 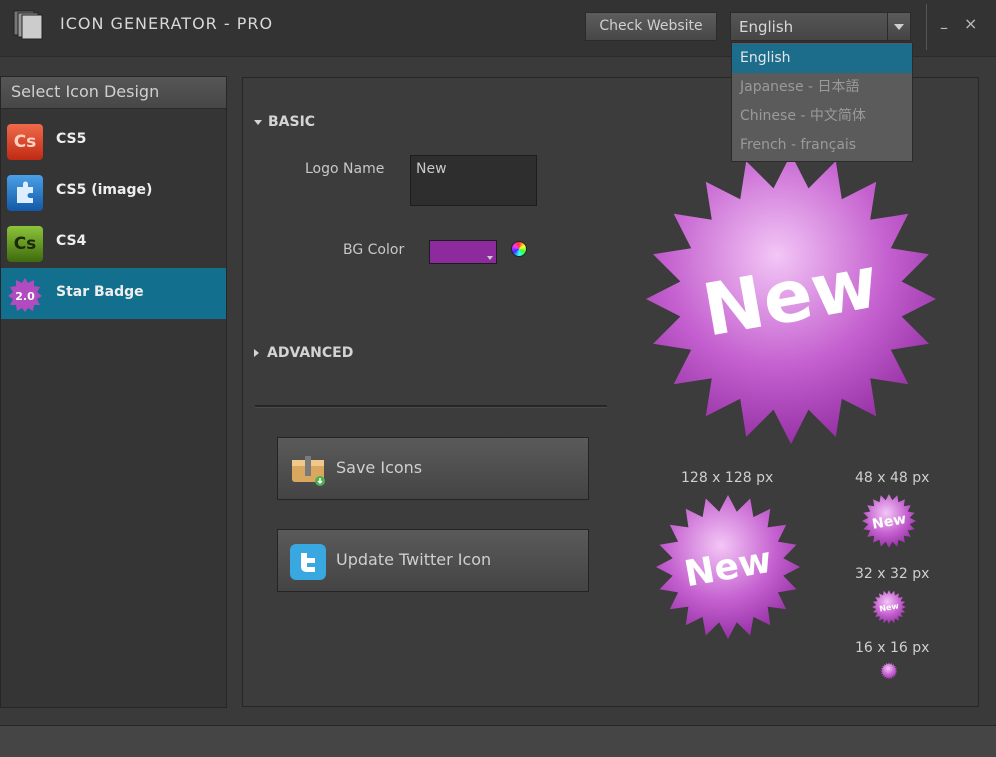 I want to click on save-icons-label: Save Icons, so click(x=379, y=467).